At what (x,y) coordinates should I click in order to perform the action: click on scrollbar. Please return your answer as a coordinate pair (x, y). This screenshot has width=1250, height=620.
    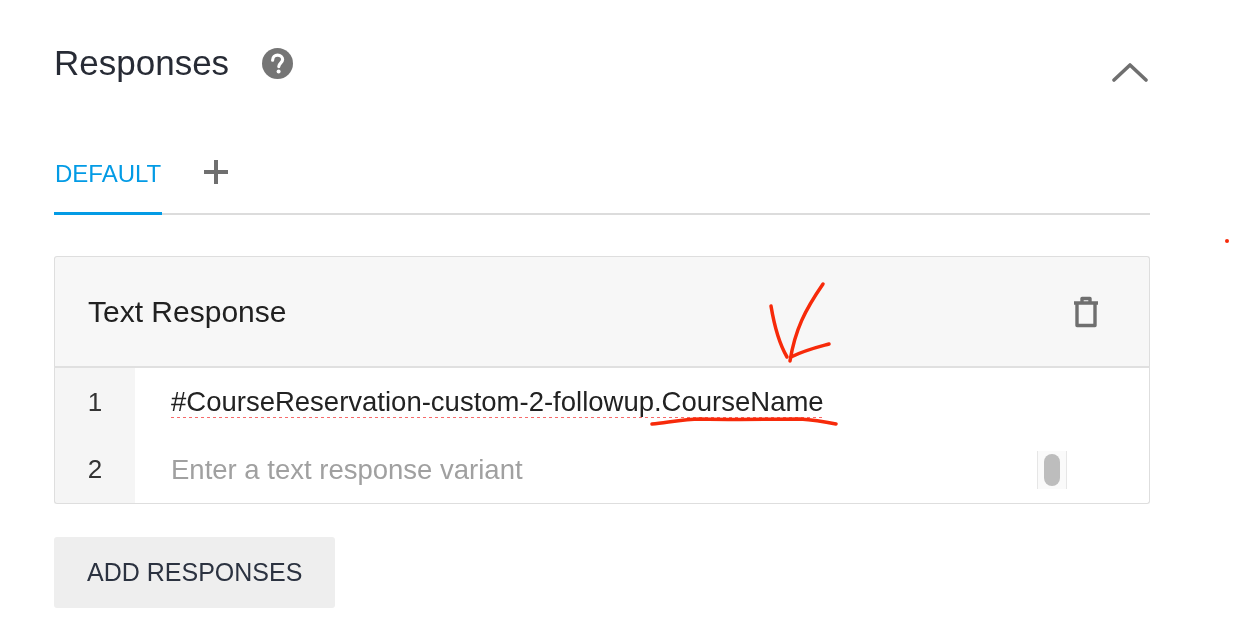
    Looking at the image, I should click on (1052, 470).